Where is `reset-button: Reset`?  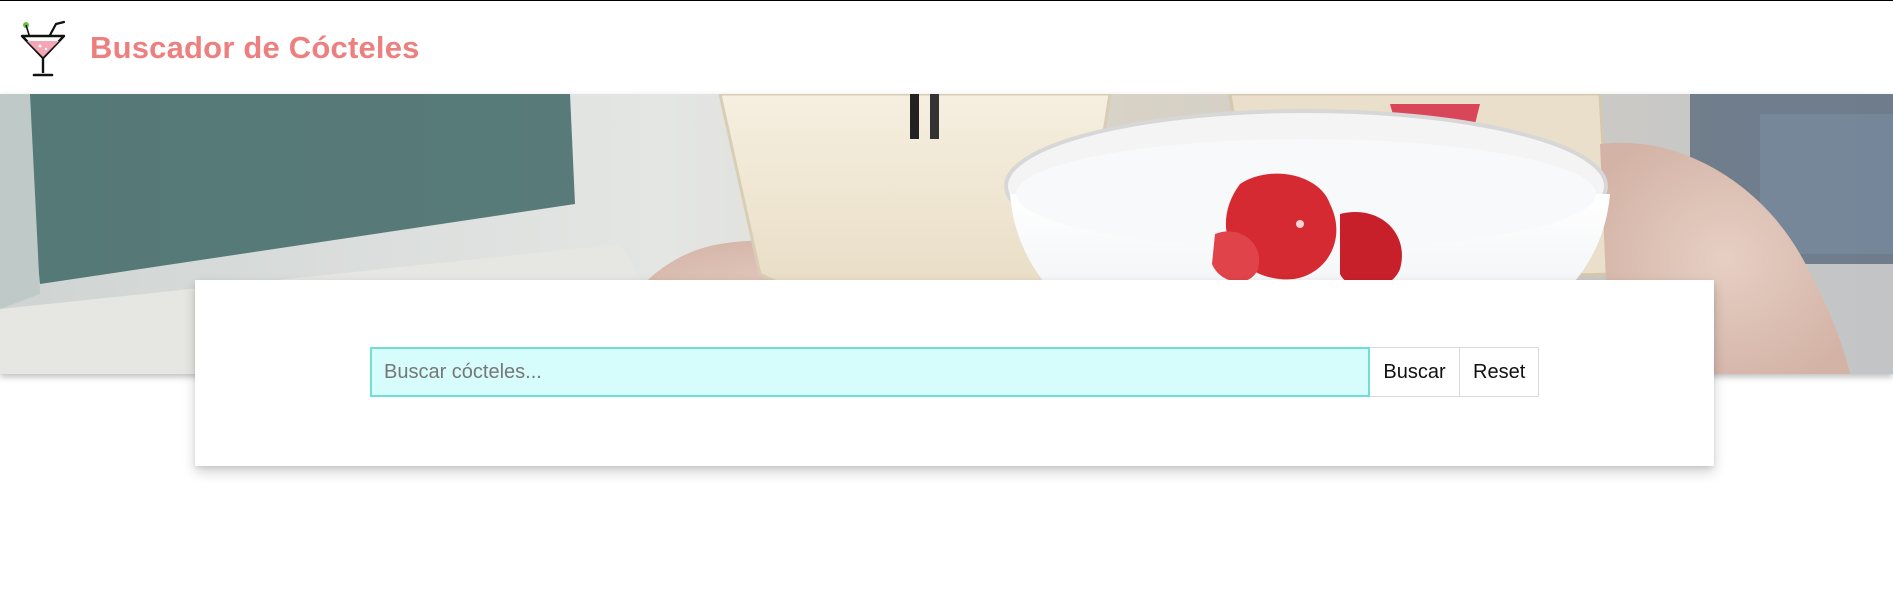
reset-button: Reset is located at coordinates (1499, 372).